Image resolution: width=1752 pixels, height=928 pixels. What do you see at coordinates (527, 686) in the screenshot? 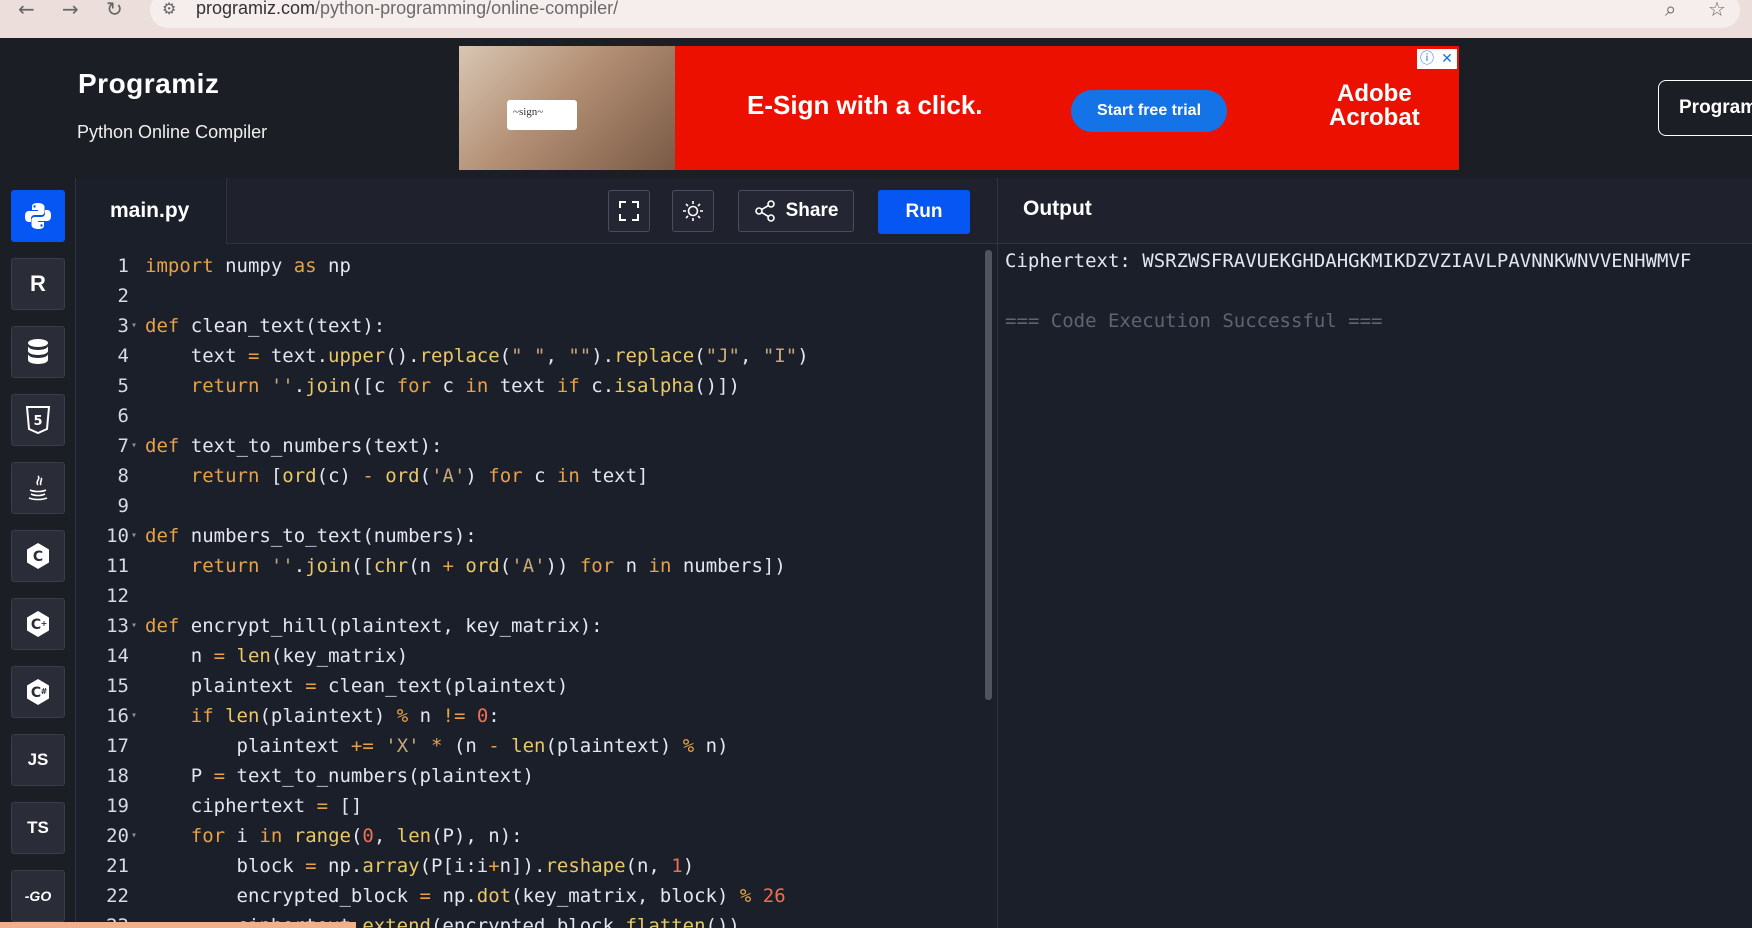
I see `code-line: 15 plaintext = clean_text(plaintext)` at bounding box center [527, 686].